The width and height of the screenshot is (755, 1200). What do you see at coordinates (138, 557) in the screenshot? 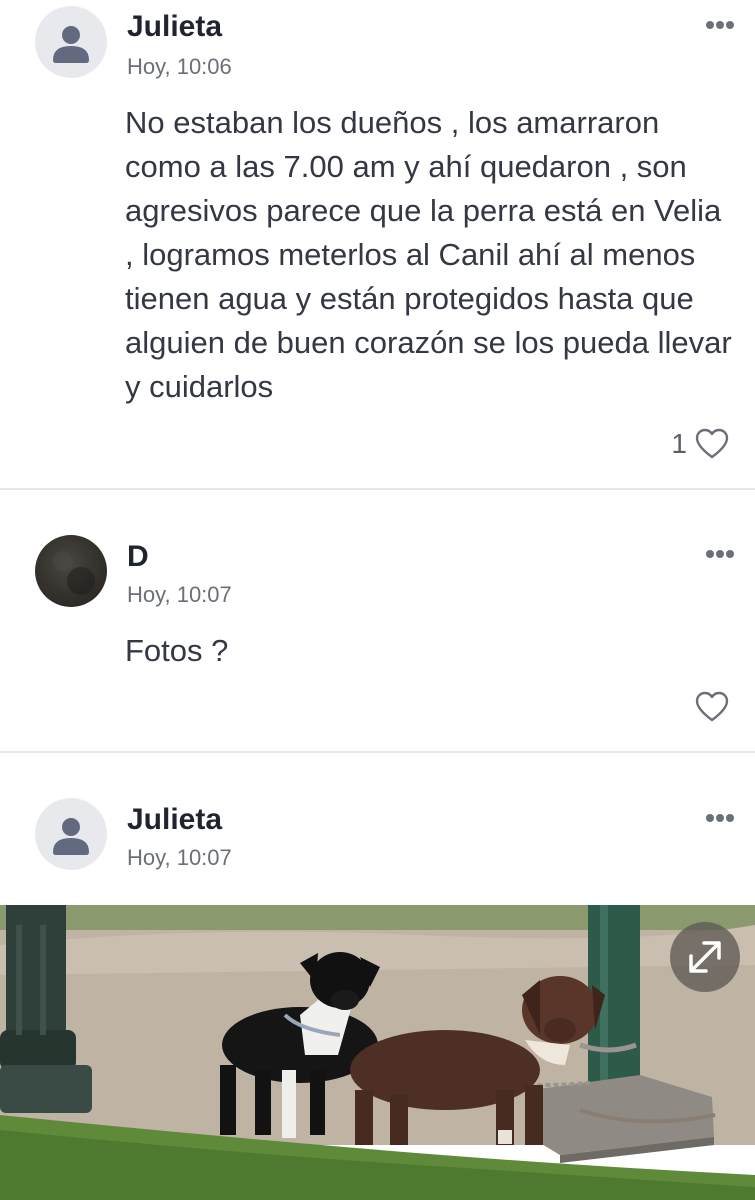
I see `comment-author: D` at bounding box center [138, 557].